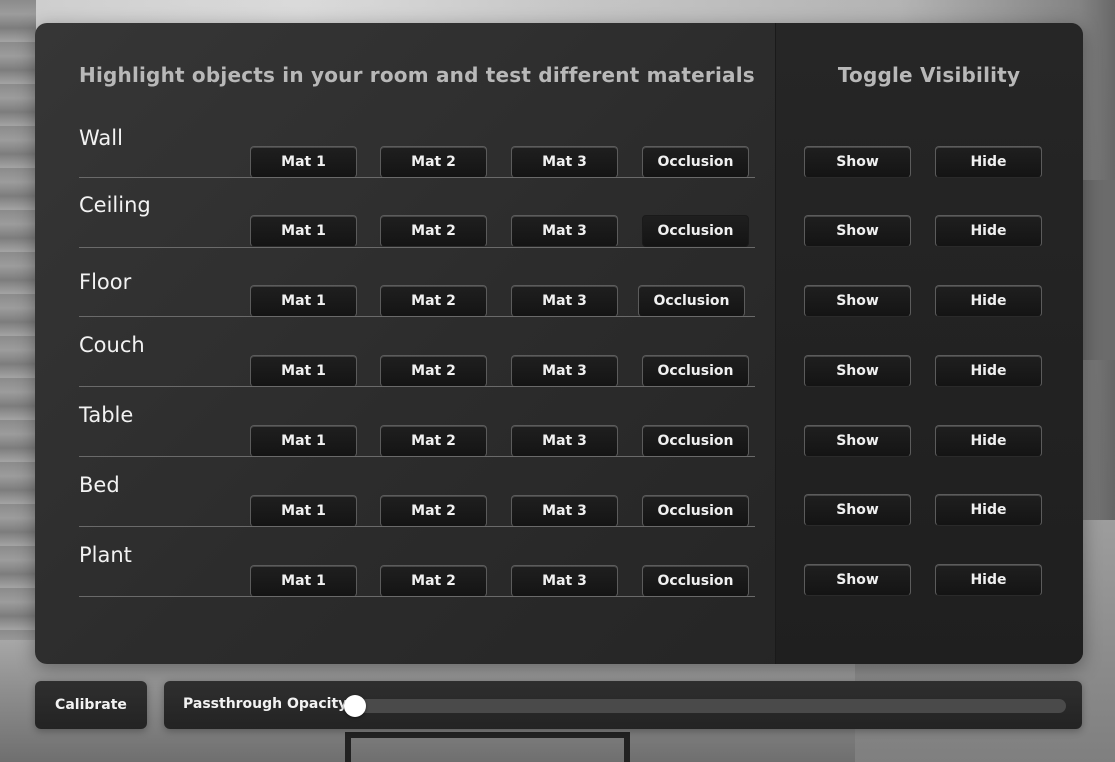 The width and height of the screenshot is (1115, 762). Describe the element at coordinates (105, 555) in the screenshot. I see `row-label: Plant` at that location.